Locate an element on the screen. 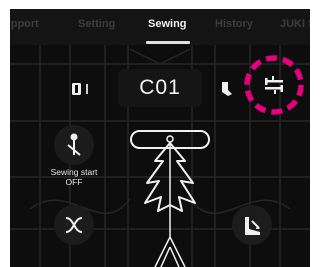 The image size is (320, 267). swap-button is located at coordinates (274, 85).